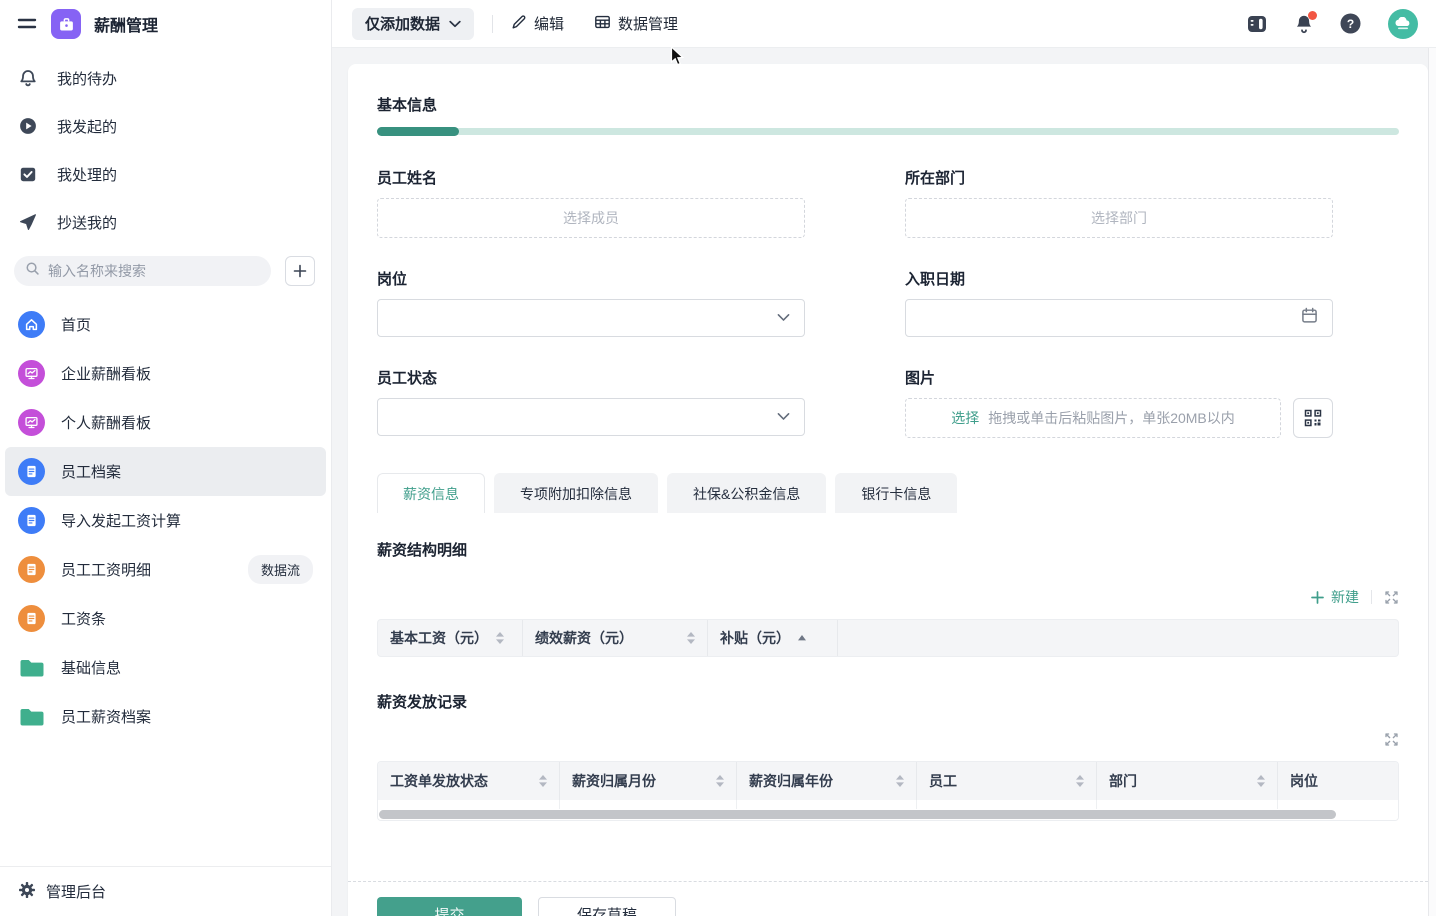 The height and width of the screenshot is (916, 1436). Describe the element at coordinates (165, 520) in the screenshot. I see `sidebar-item-import-salary-calc: 导入发起工资计算` at that location.